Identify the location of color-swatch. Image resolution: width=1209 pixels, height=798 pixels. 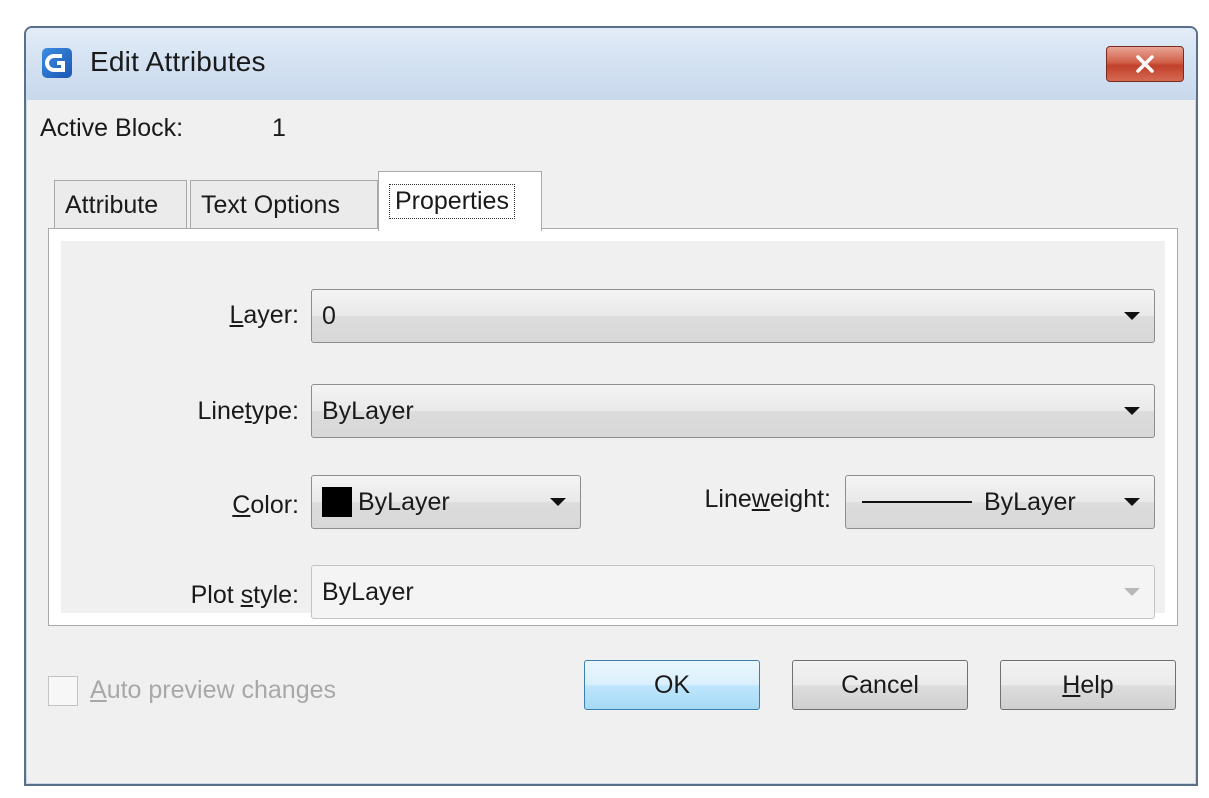
(337, 502).